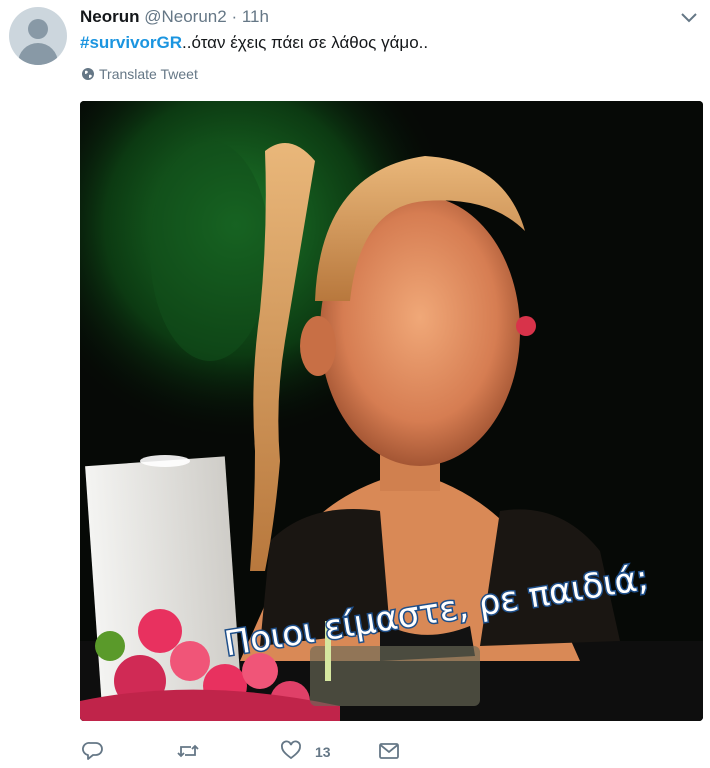 This screenshot has width=710, height=768. What do you see at coordinates (689, 18) in the screenshot?
I see `chevron-down-icon` at bounding box center [689, 18].